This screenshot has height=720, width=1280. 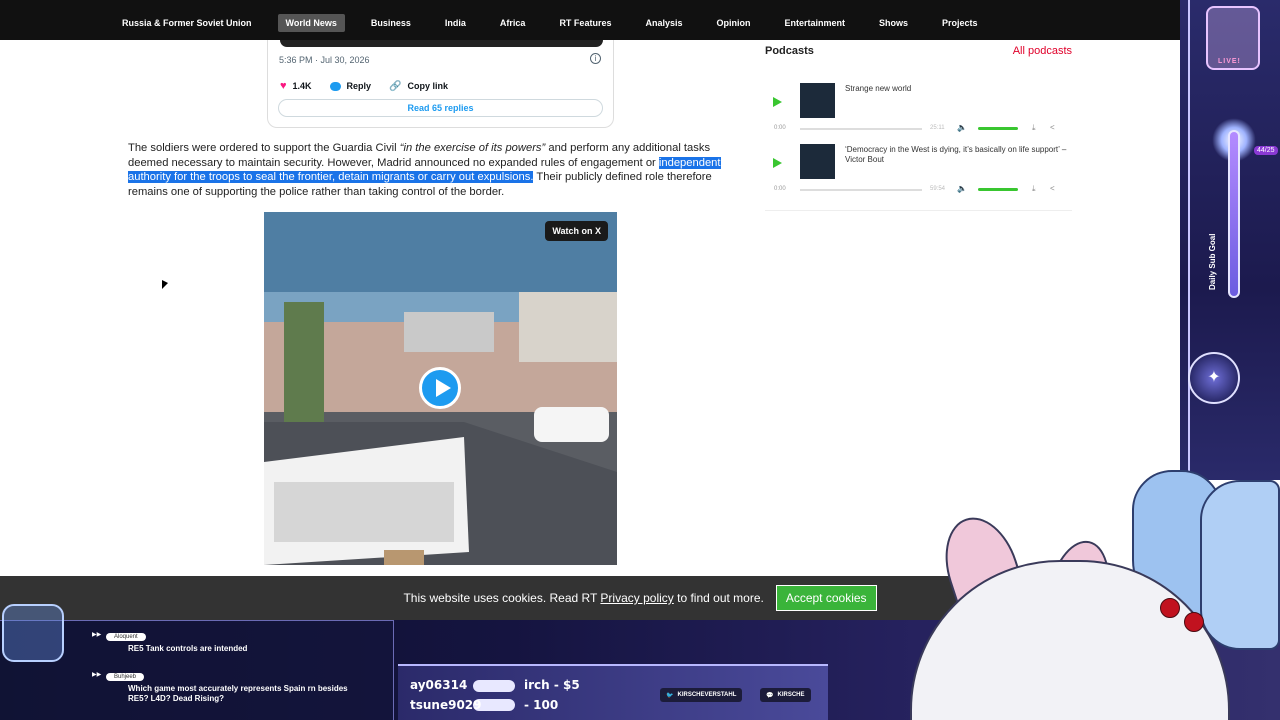 What do you see at coordinates (188, 648) in the screenshot?
I see `chat-text: RE5 Tank controls are intended` at bounding box center [188, 648].